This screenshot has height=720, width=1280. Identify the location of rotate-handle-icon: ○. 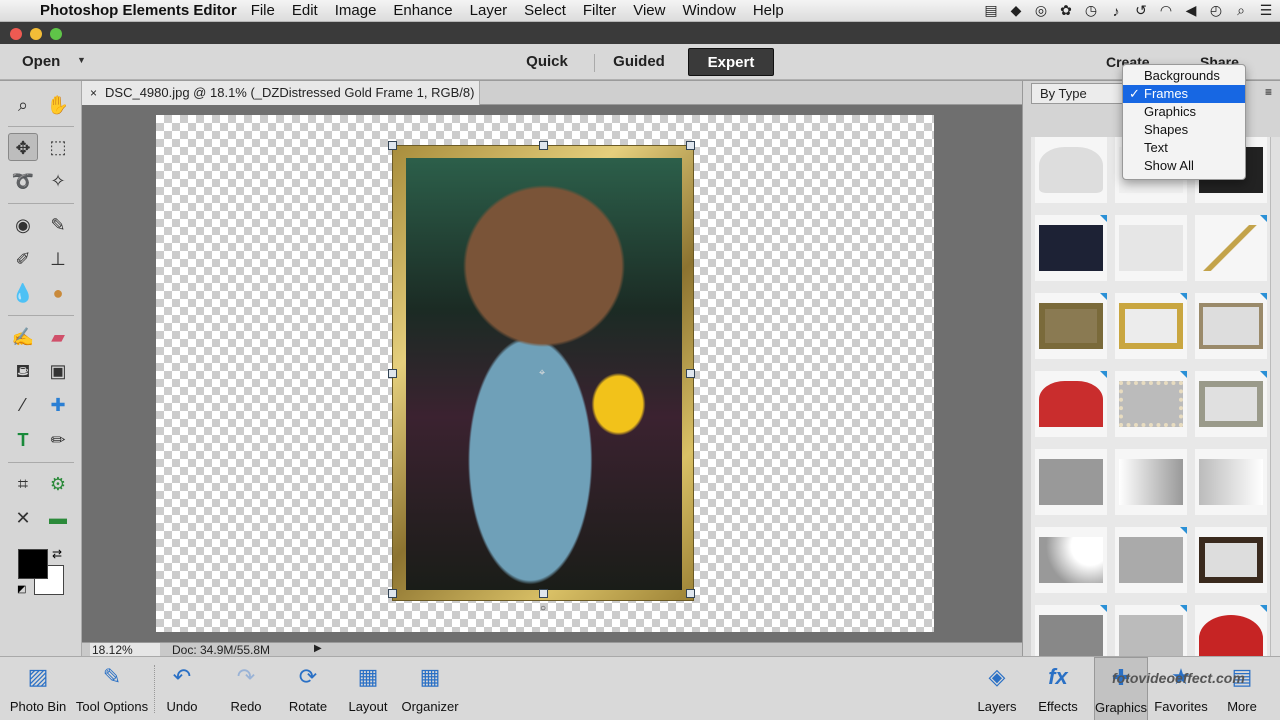
(543, 608).